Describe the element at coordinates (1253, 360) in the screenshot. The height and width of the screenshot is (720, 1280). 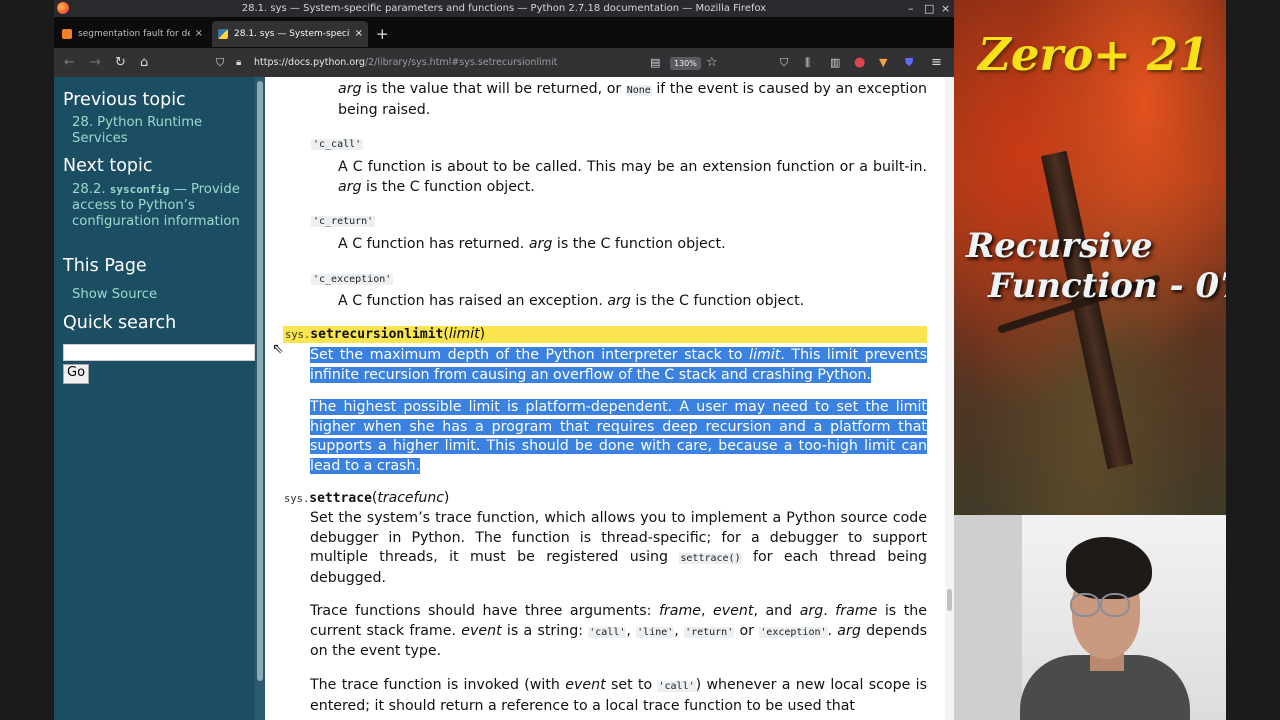
I see `right-background-strip` at that location.